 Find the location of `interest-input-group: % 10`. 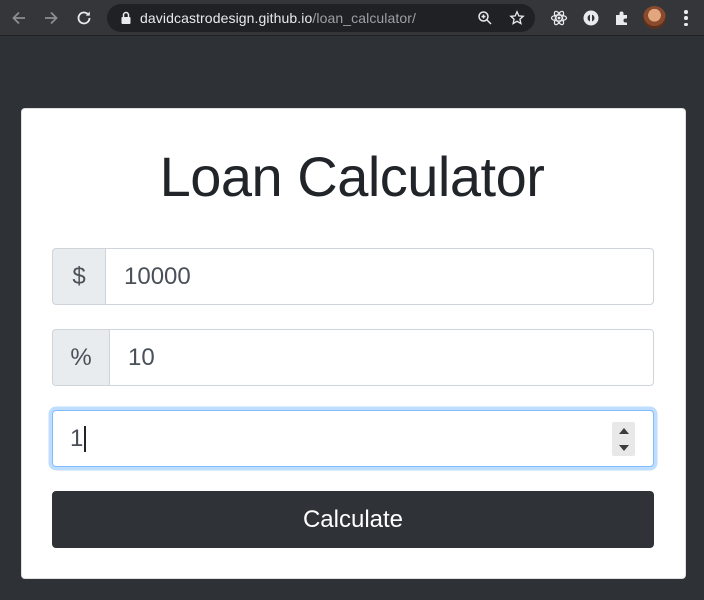

interest-input-group: % 10 is located at coordinates (353, 357).